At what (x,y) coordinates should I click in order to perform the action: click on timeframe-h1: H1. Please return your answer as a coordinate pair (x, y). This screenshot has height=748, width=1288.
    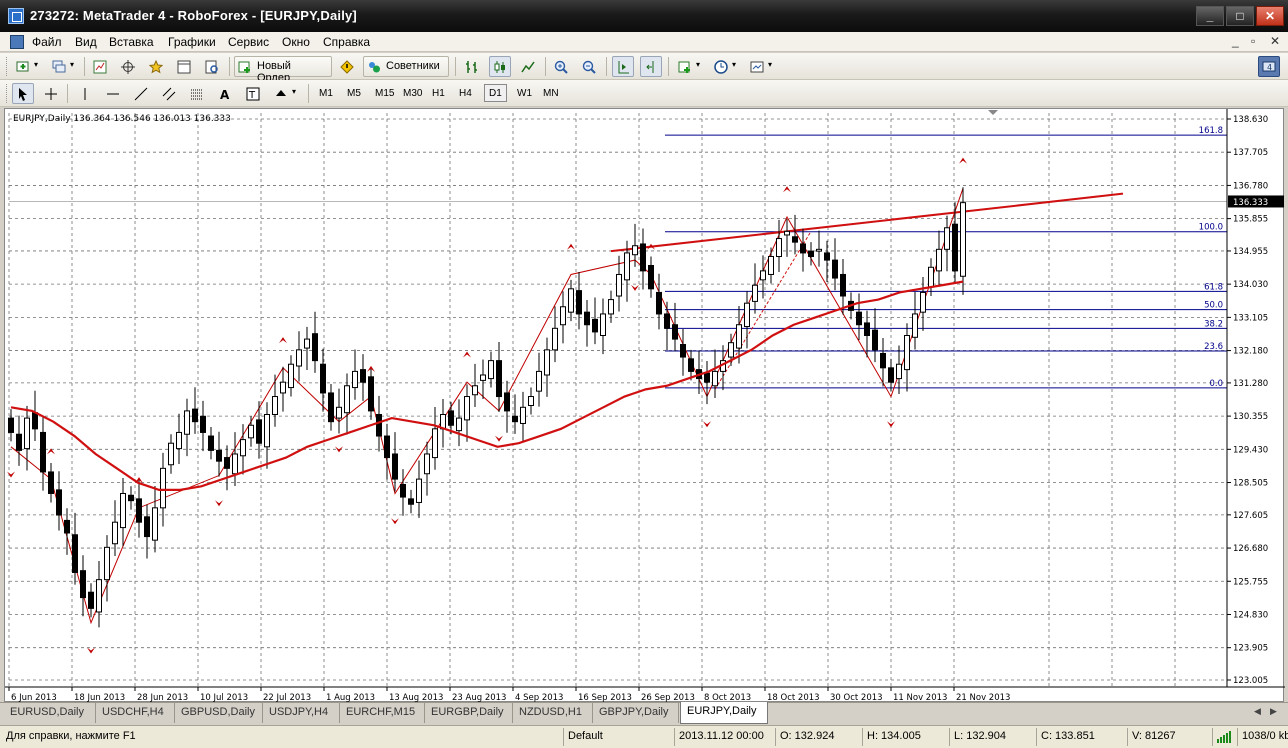
    Looking at the image, I should click on (438, 93).